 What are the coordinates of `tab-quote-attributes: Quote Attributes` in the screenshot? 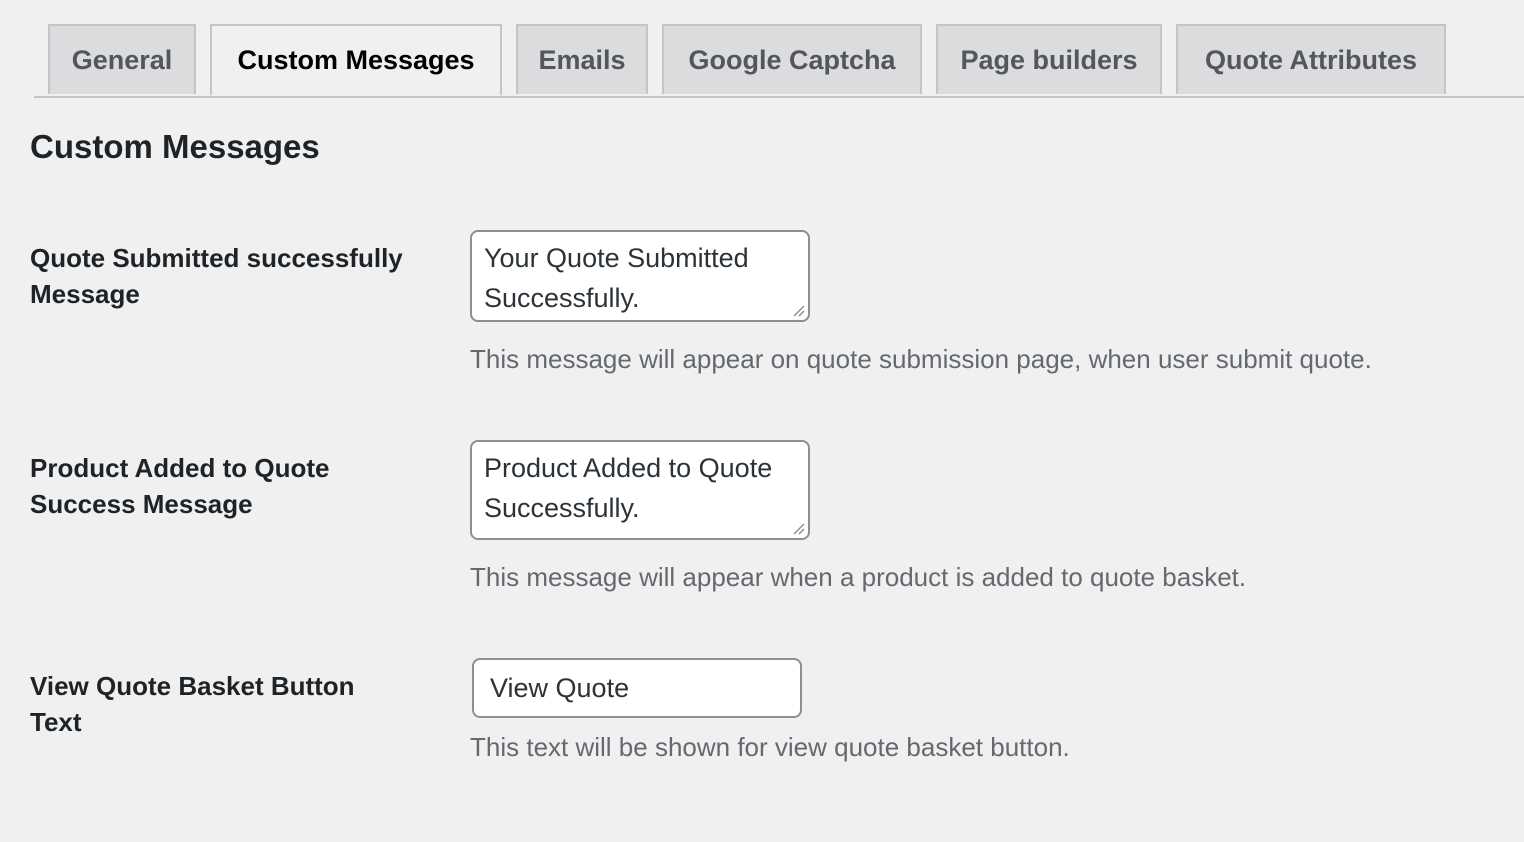 It's located at (1311, 59).